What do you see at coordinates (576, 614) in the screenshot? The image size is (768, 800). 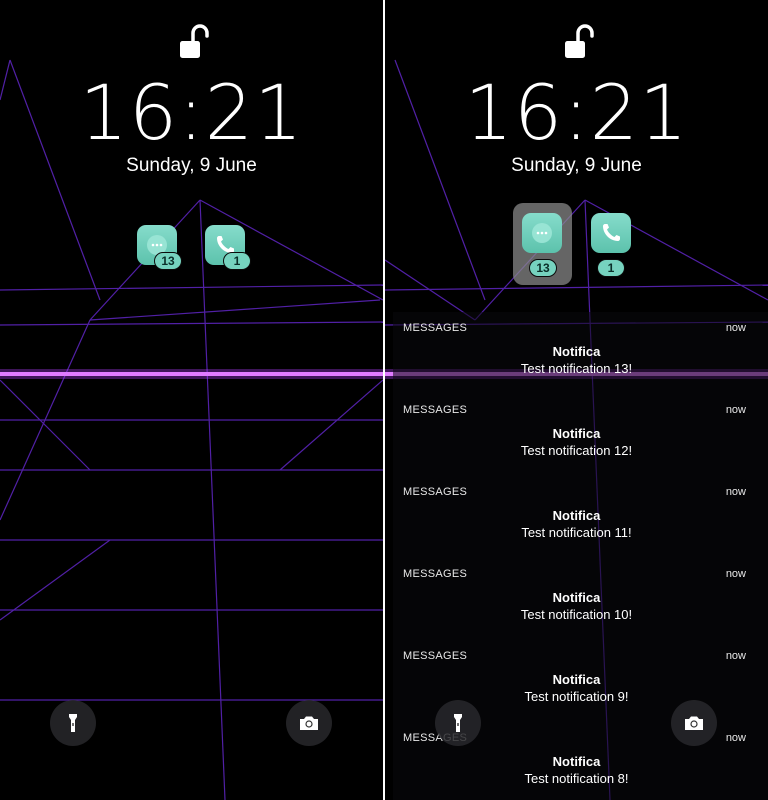 I see `notification-body: Test notification 10!` at bounding box center [576, 614].